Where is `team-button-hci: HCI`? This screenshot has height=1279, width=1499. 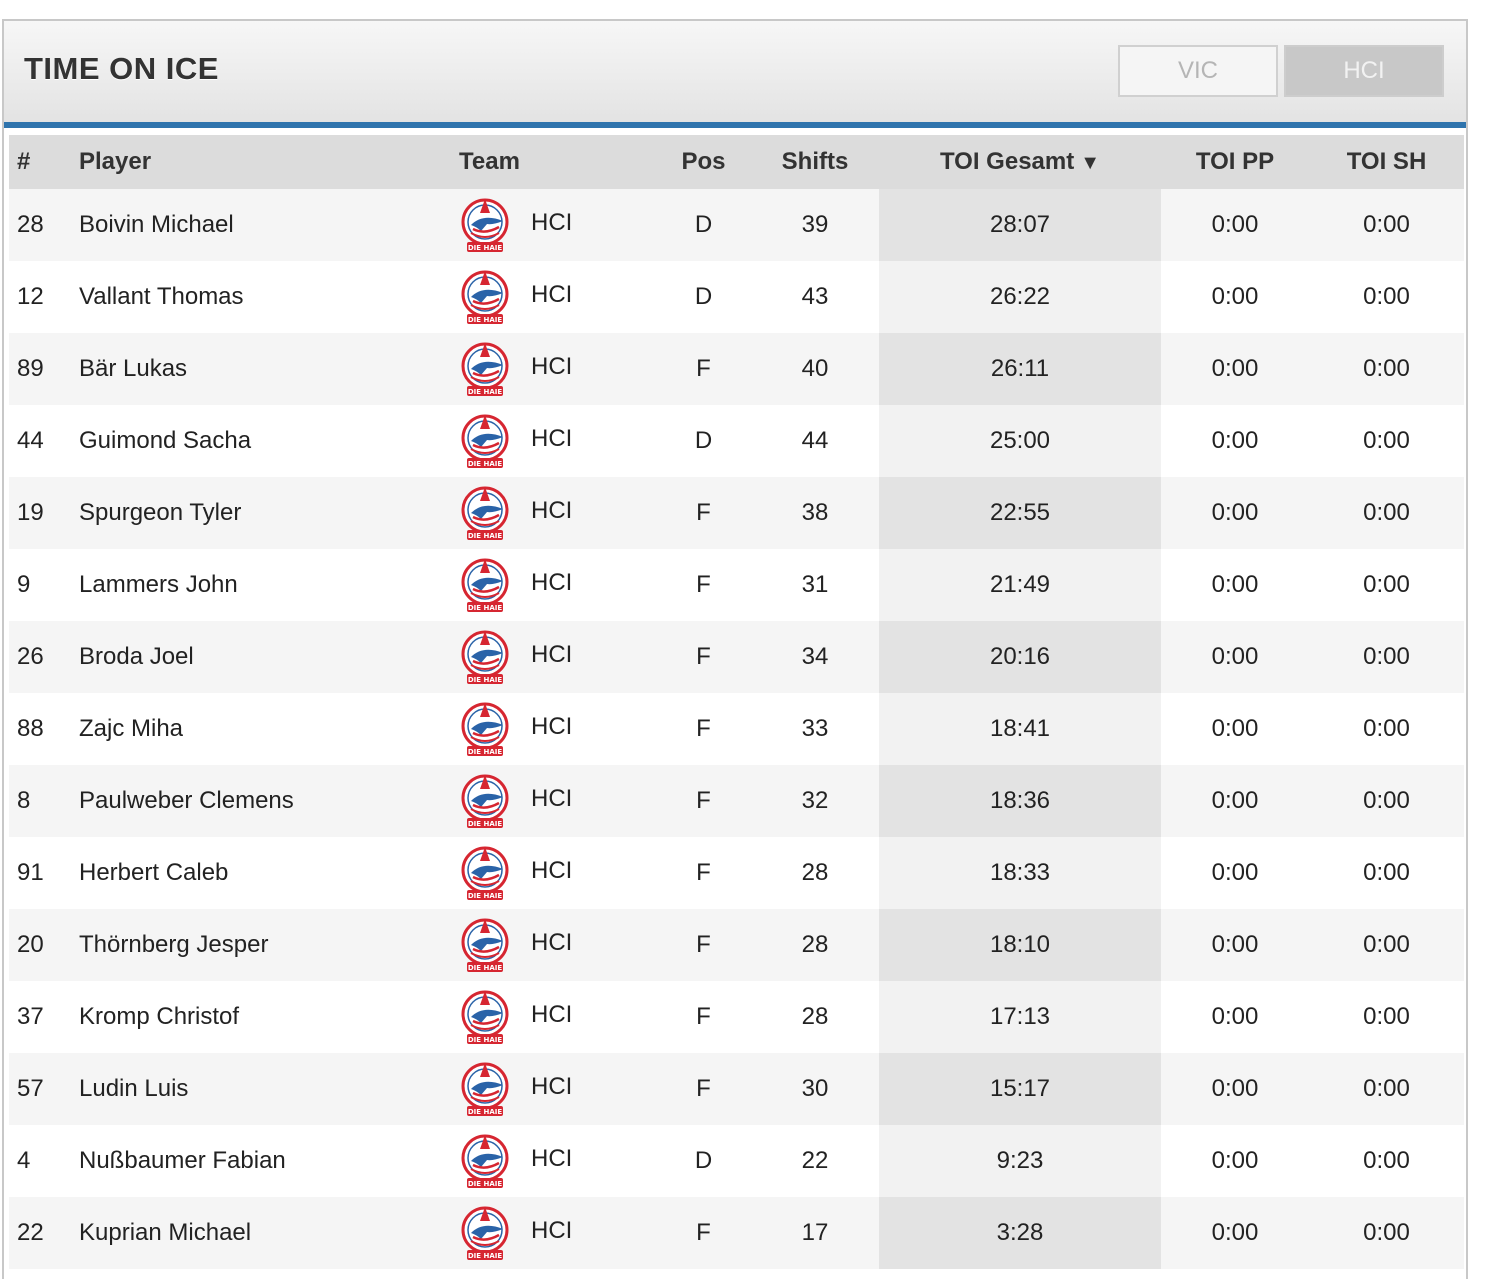
team-button-hci: HCI is located at coordinates (1364, 71).